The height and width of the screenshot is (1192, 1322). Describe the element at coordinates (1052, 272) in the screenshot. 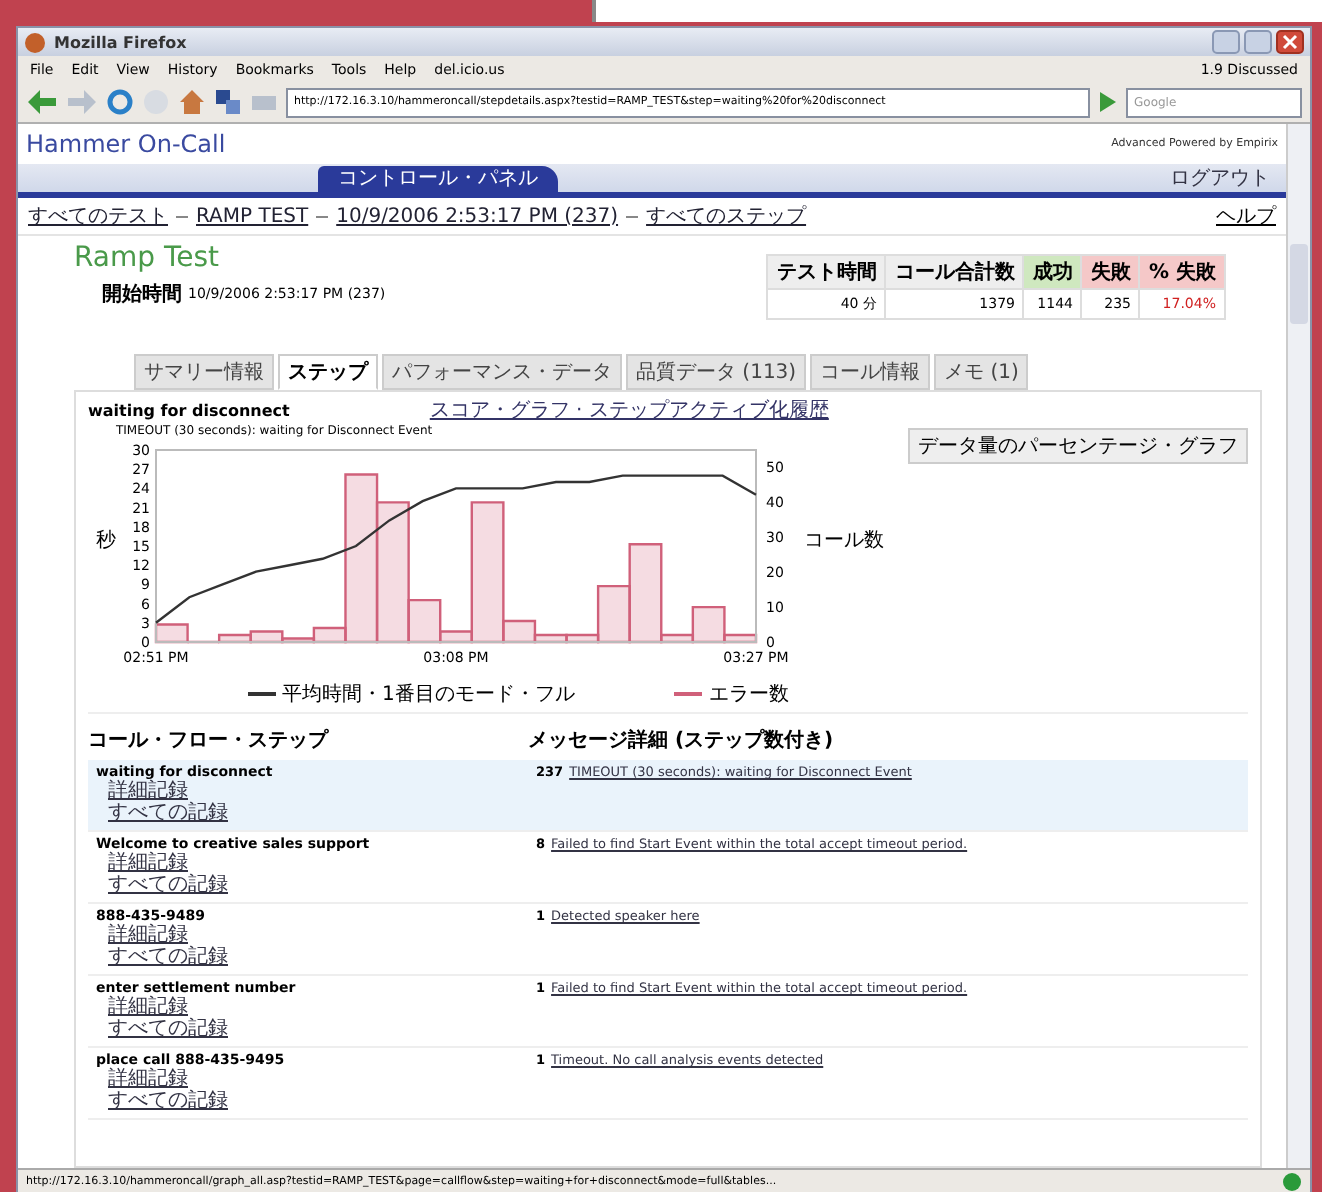

I see `stats-header: 成功` at that location.